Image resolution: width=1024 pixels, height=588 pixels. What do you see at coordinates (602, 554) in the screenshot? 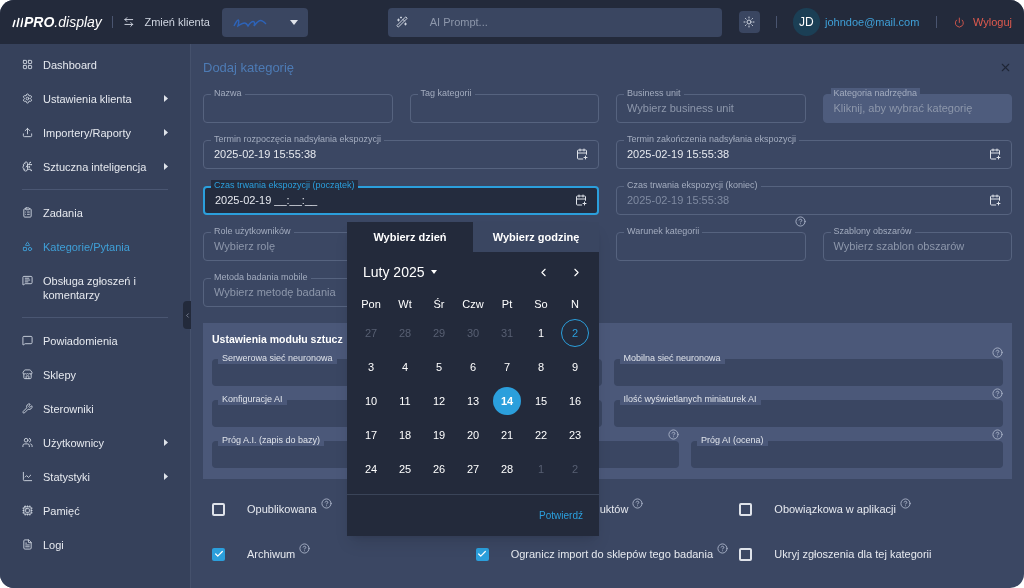
I see `checkbox-option: Ogranicz import do sklepów tego badania` at bounding box center [602, 554].